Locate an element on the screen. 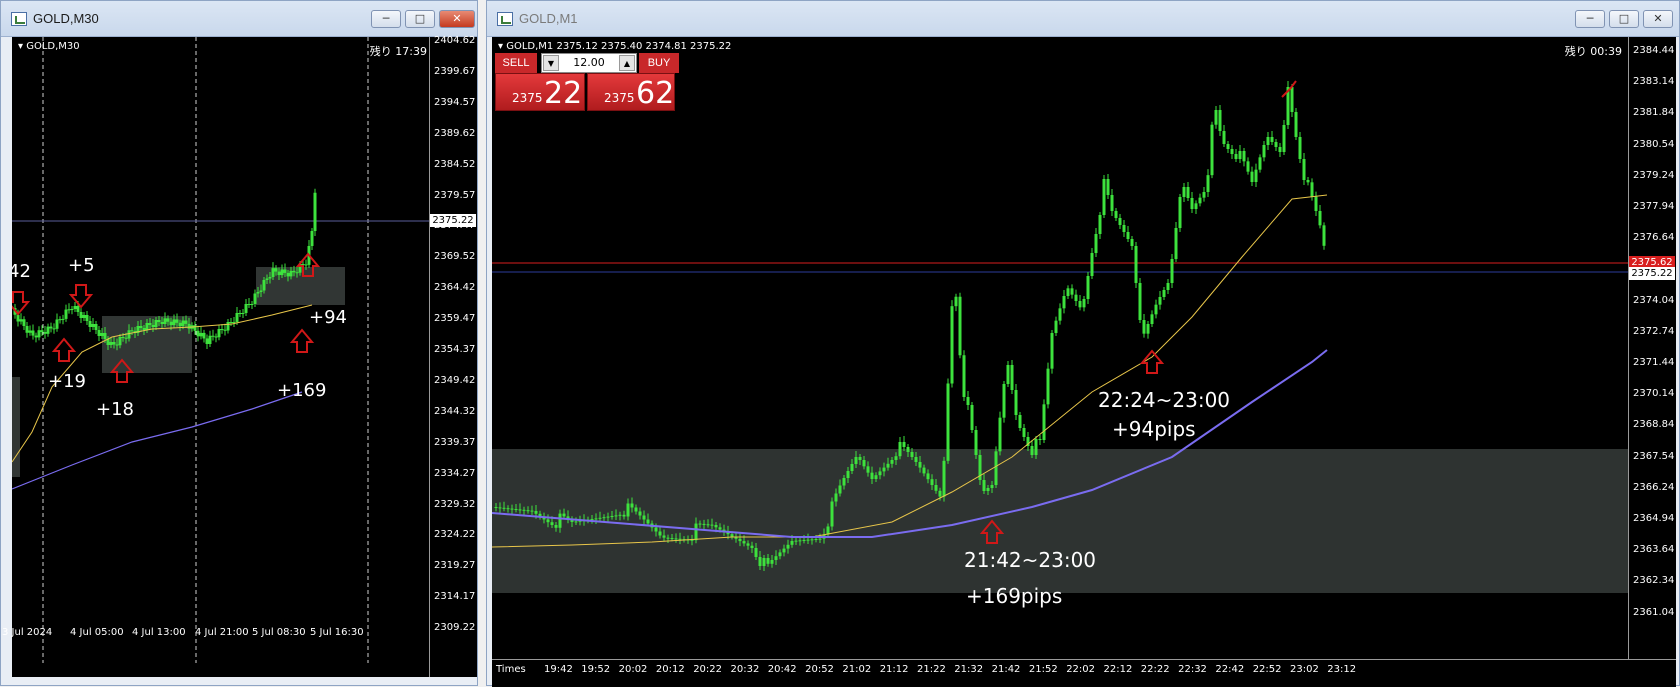 The height and width of the screenshot is (687, 1680). price-axis-label: 2404.62 is located at coordinates (455, 40).